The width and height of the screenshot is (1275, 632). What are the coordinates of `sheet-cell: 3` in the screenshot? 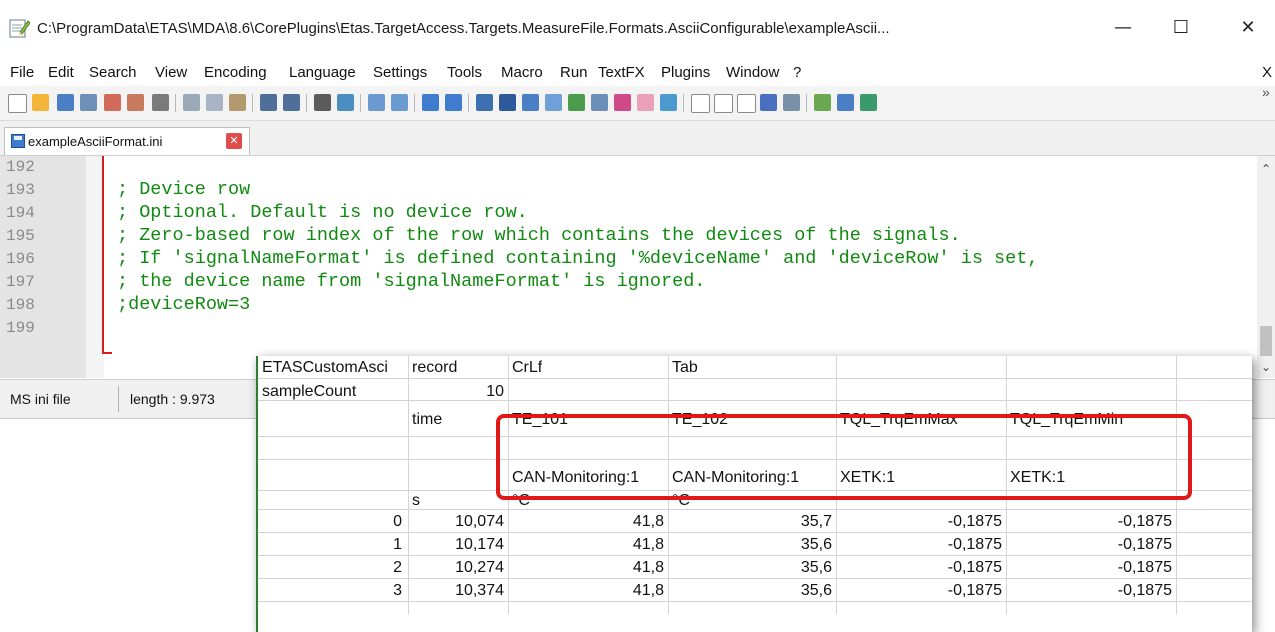 It's located at (332, 591).